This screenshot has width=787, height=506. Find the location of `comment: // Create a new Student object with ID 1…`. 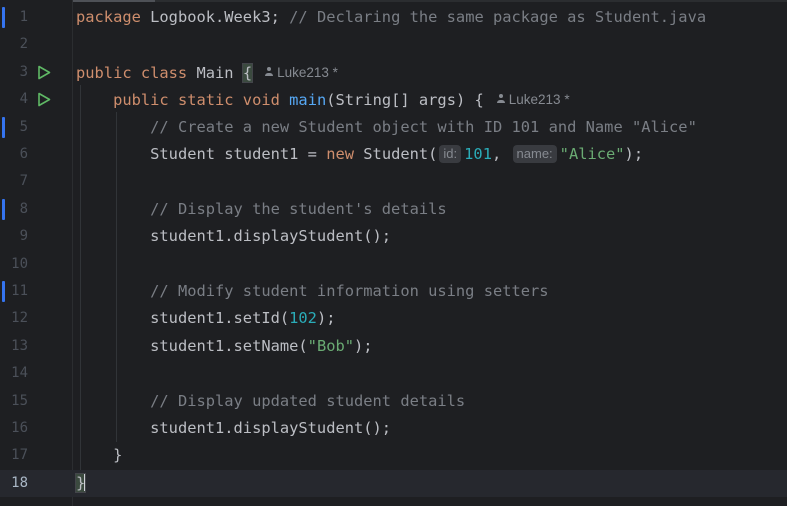

comment: // Create a new Student object with ID 1… is located at coordinates (423, 126).